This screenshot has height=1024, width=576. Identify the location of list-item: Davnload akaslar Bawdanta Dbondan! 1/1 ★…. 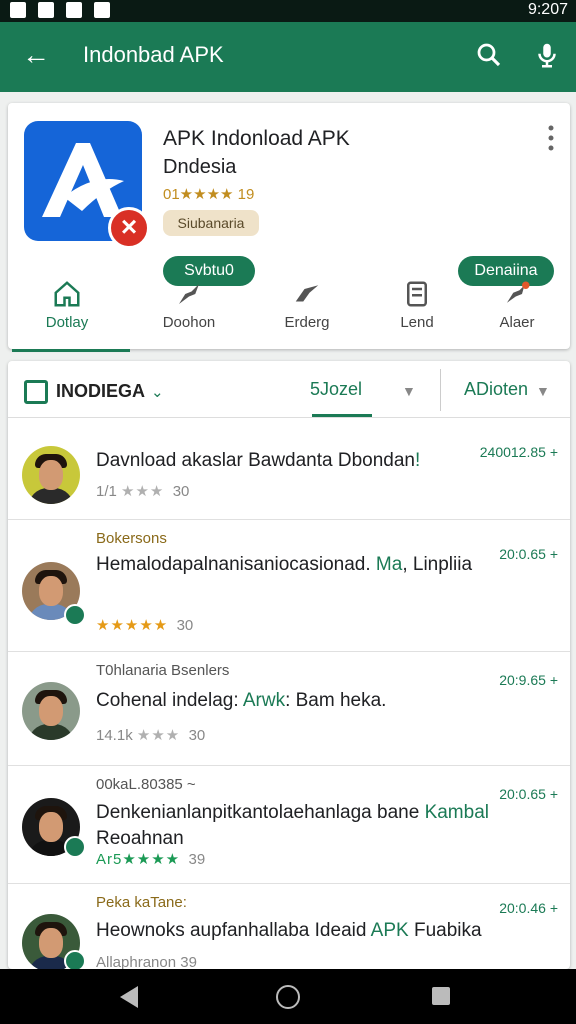
(289, 469).